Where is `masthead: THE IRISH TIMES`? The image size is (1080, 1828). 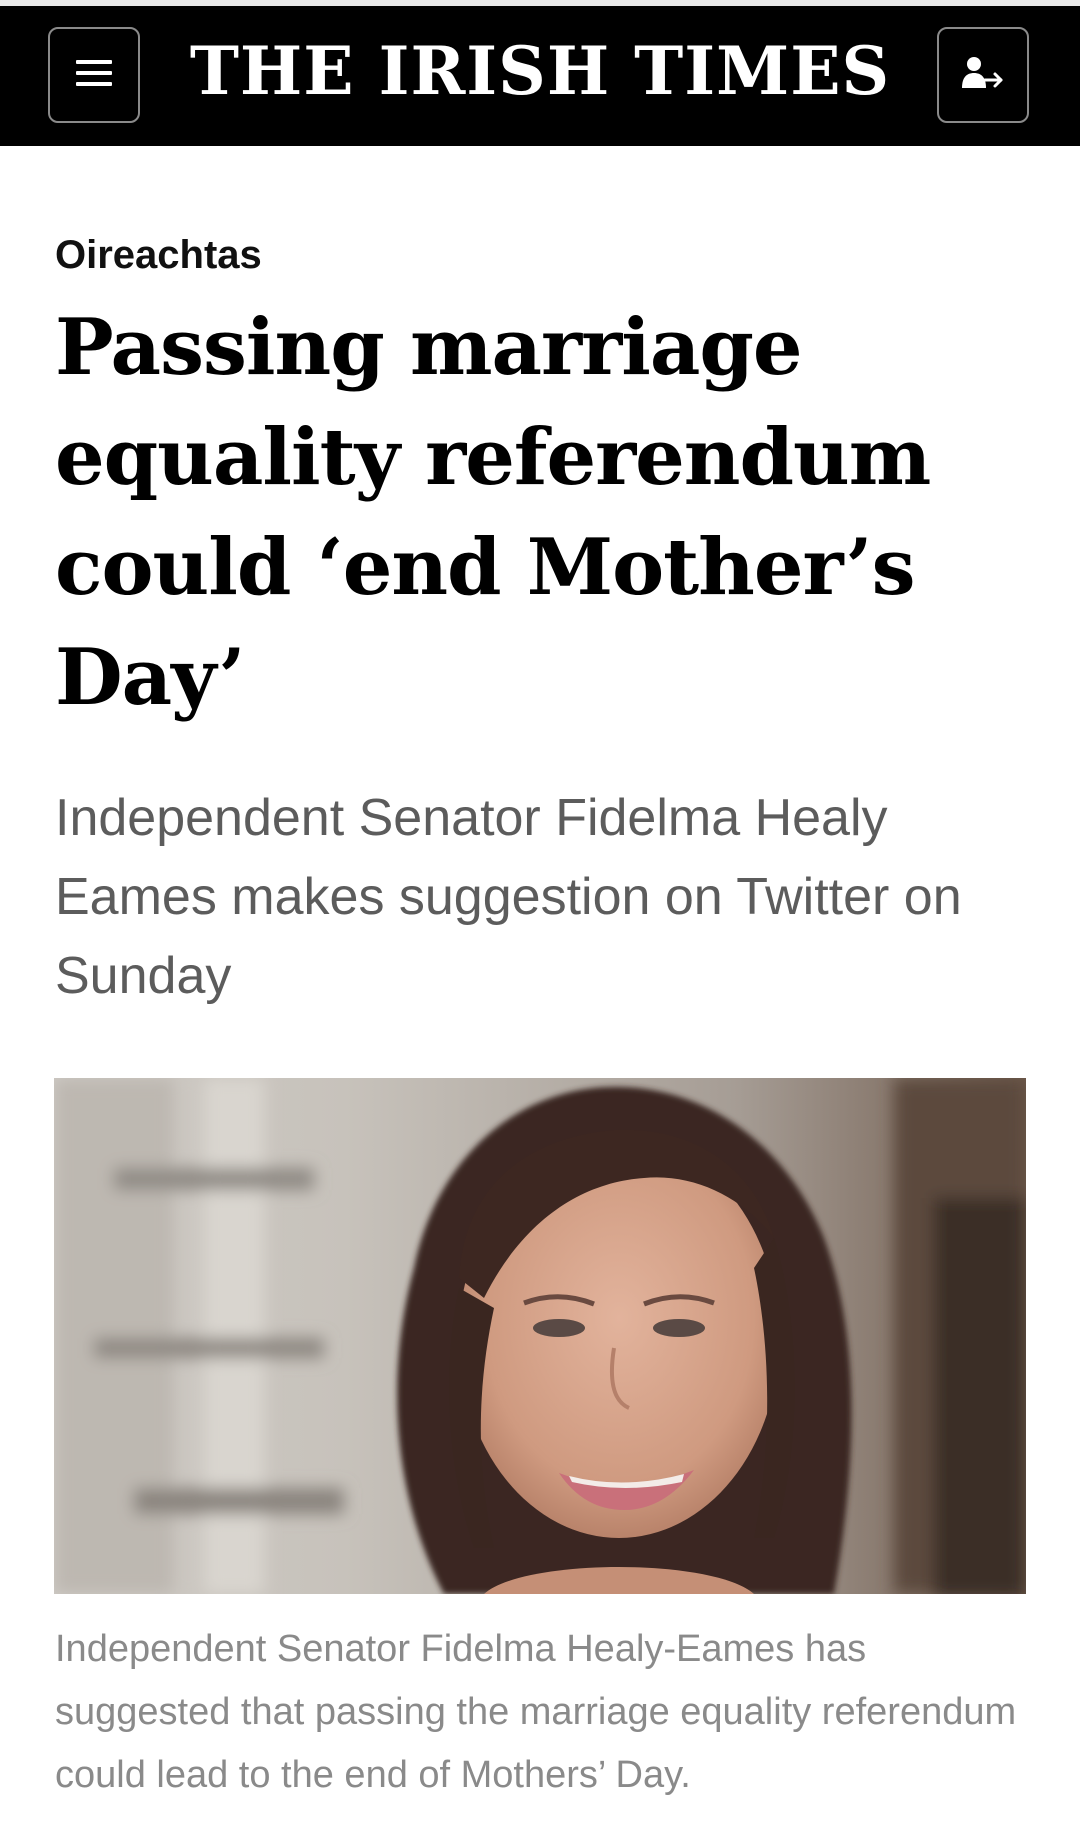 masthead: THE IRISH TIMES is located at coordinates (540, 76).